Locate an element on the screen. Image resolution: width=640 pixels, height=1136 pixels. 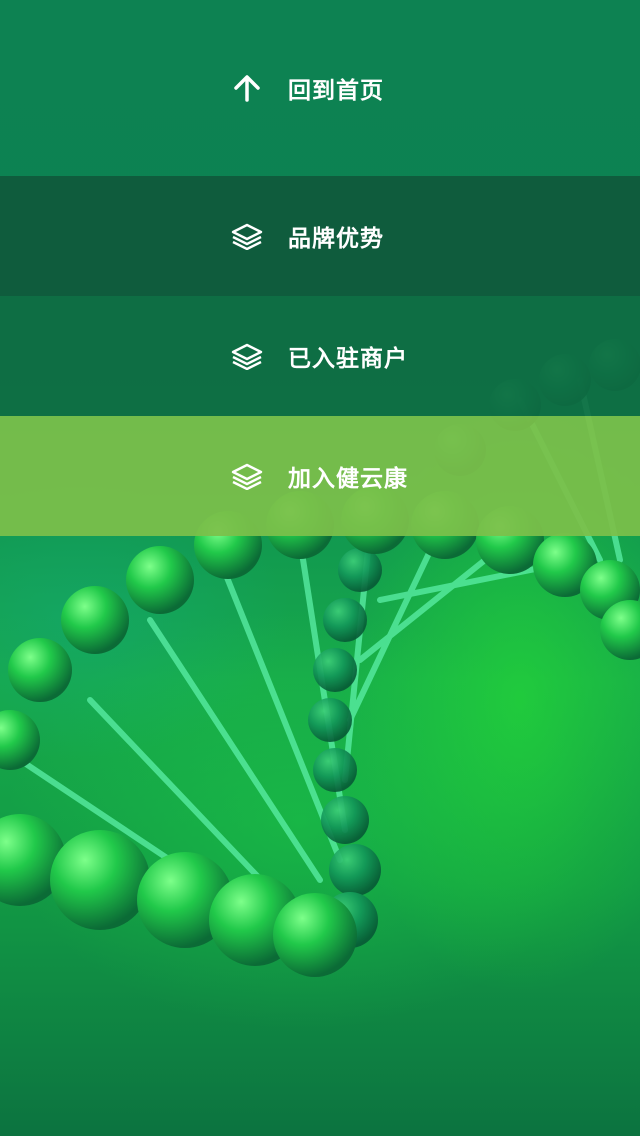
menu-item-merchants: 已入驻商户 is located at coordinates (320, 356).